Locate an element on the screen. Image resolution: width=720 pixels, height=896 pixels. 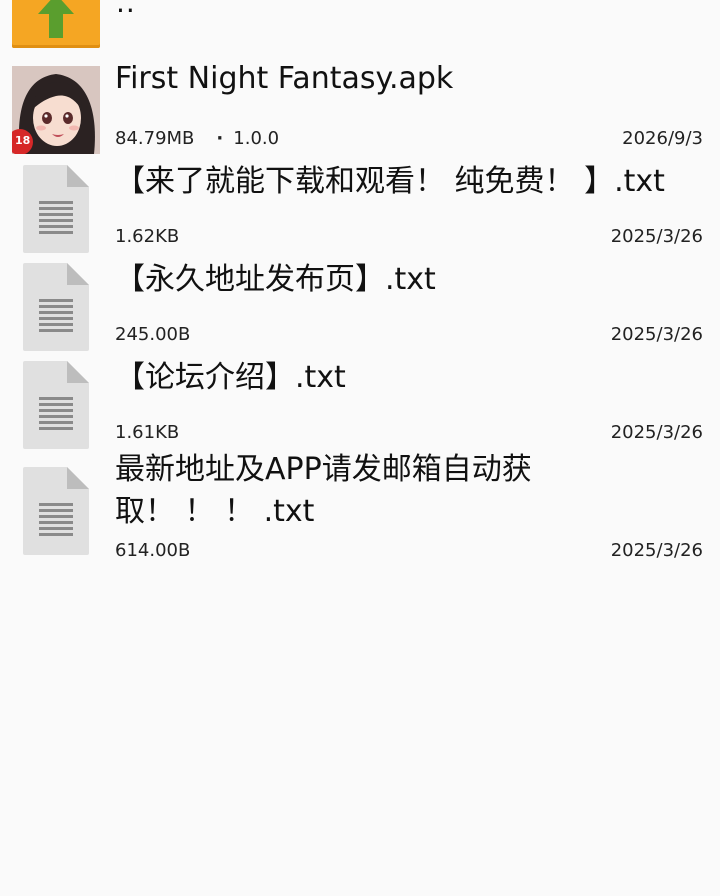
list-item-txt: 【永久地址发布页】.txt 245.00B 2025/3/26 is located at coordinates (360, 304).